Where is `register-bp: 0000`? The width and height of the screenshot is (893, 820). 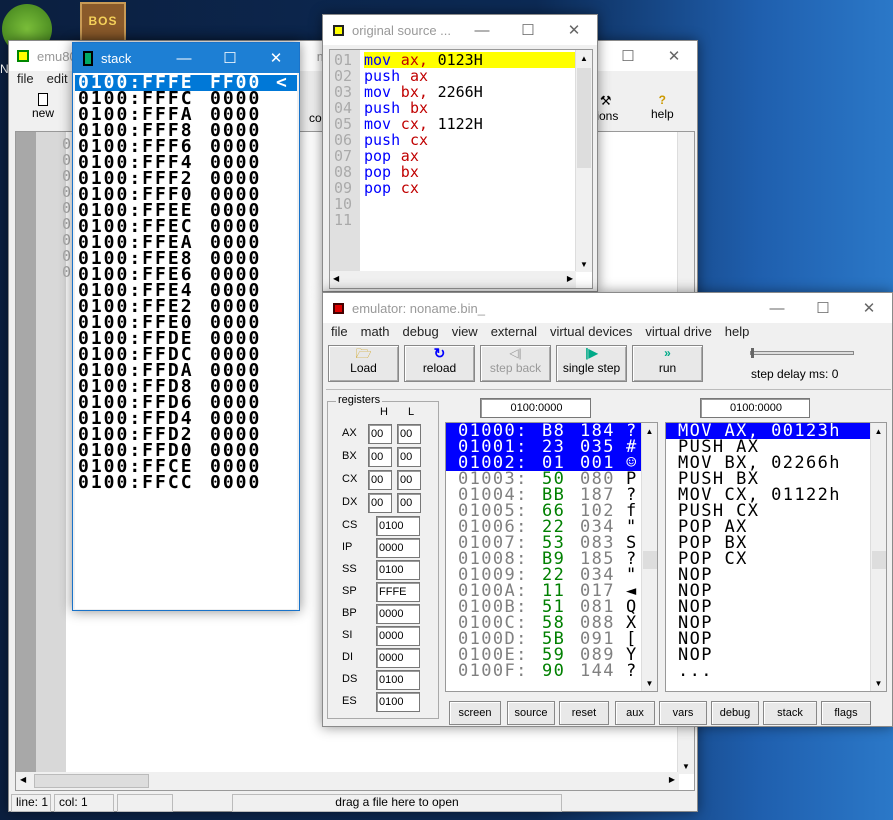 register-bp: 0000 is located at coordinates (398, 614).